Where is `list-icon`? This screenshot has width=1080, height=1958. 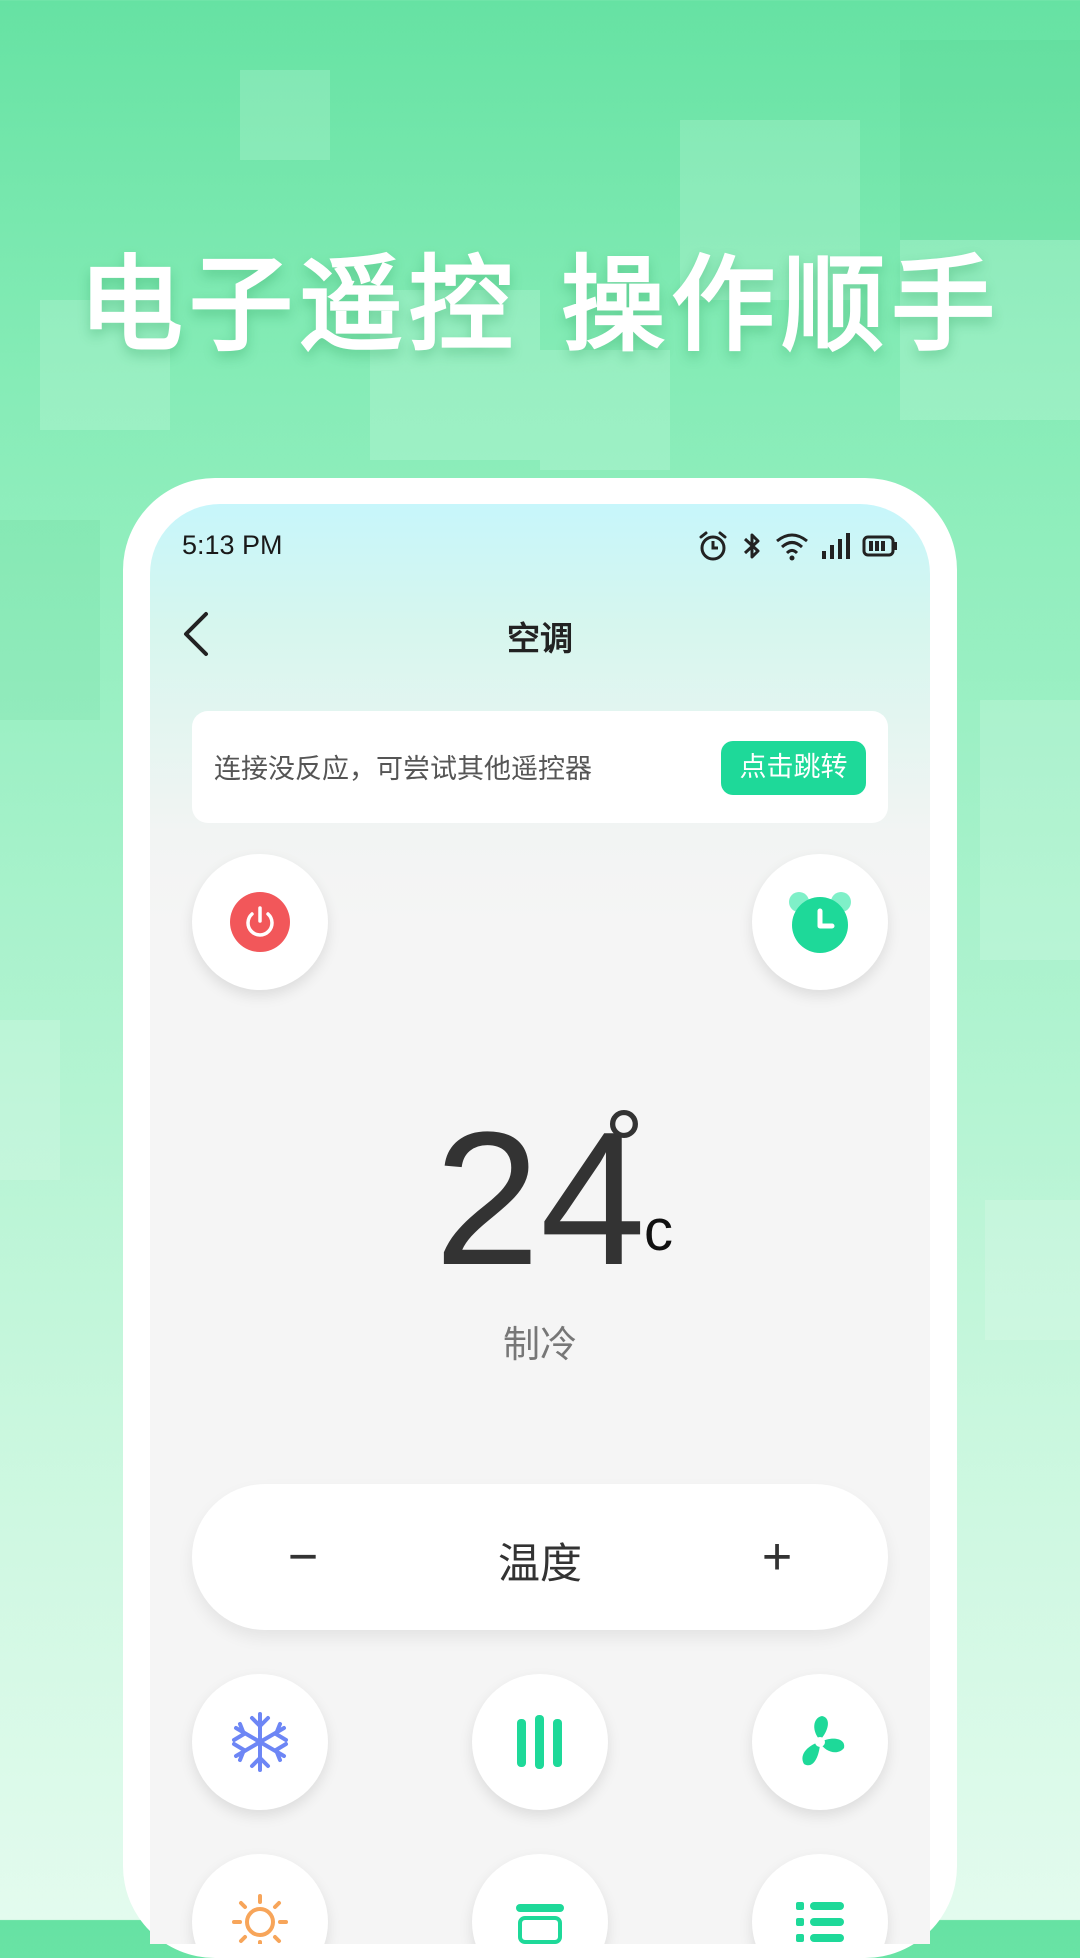
list-icon is located at coordinates (820, 1922).